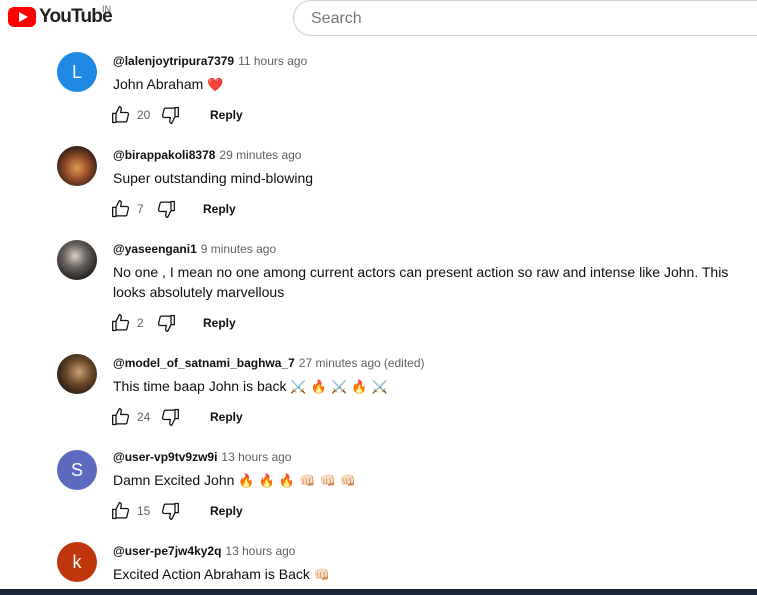  What do you see at coordinates (213, 178) in the screenshot?
I see `comment-text-content: Super outstanding mind-blowing` at bounding box center [213, 178].